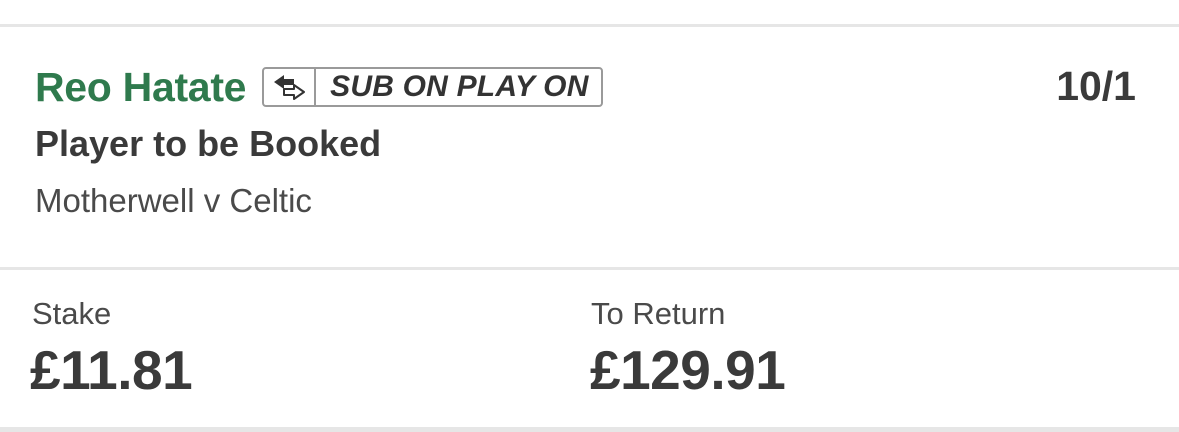 Image resolution: width=1179 pixels, height=432 pixels. I want to click on sub-badge-label: SUB ON PLAY ON, so click(459, 86).